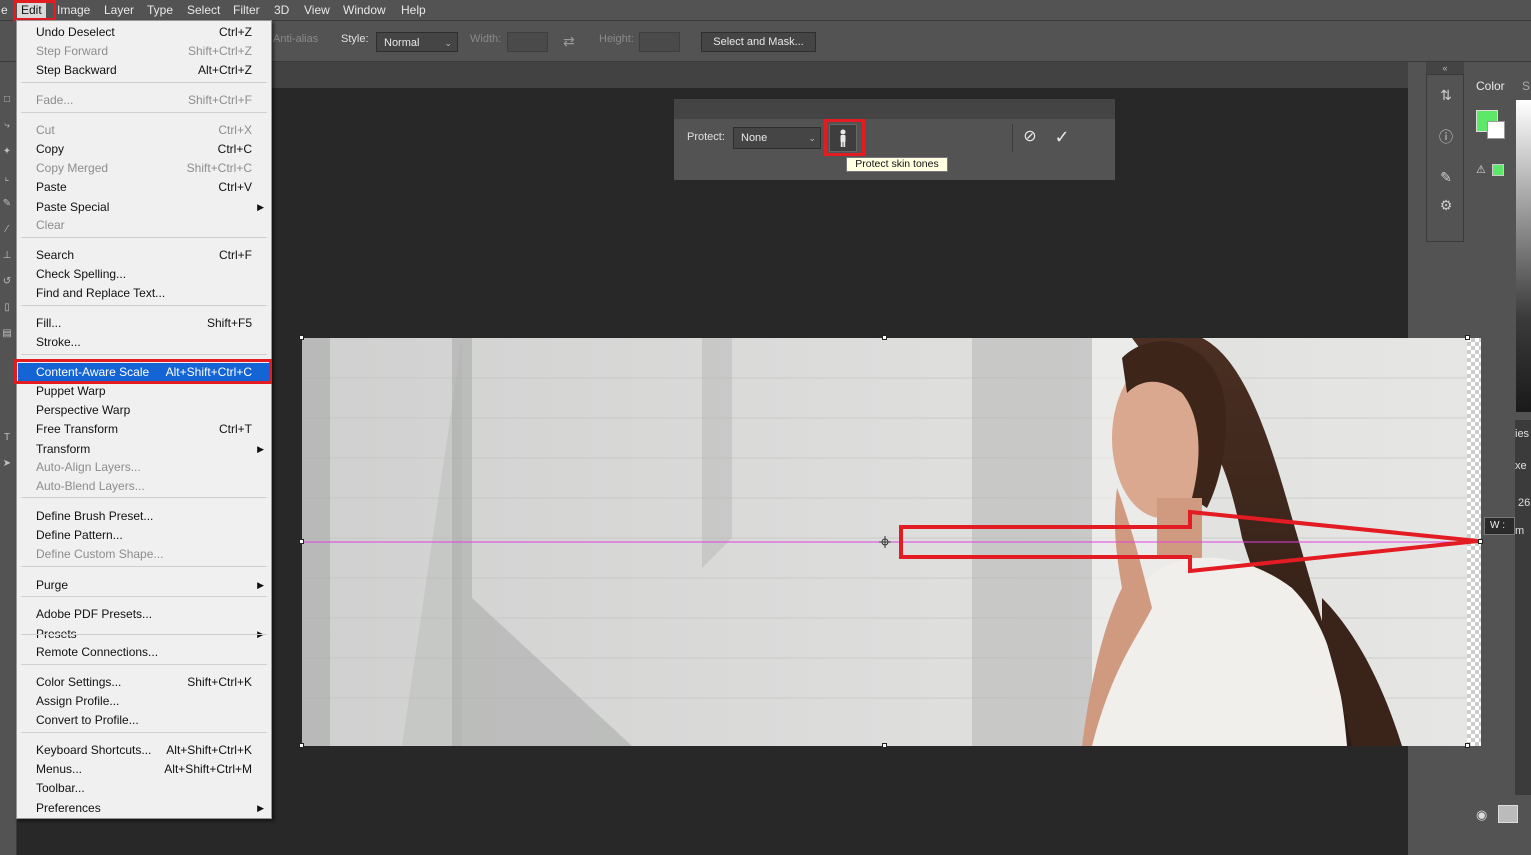  I want to click on menu-item-free-transform: Free Transform Ctrl+T, so click(144, 429).